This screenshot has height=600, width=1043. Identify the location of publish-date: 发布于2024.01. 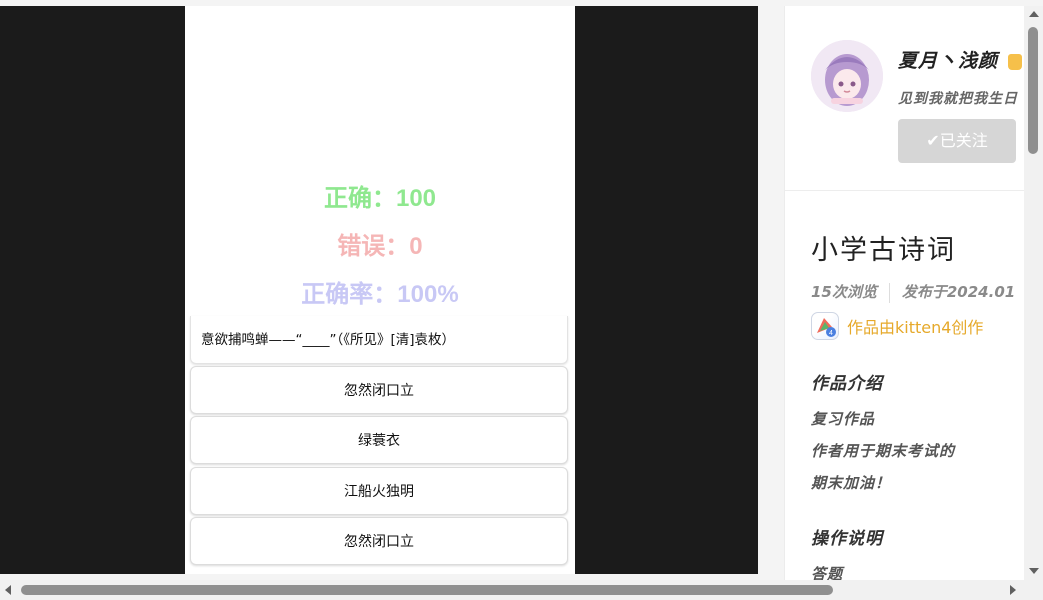
(958, 292).